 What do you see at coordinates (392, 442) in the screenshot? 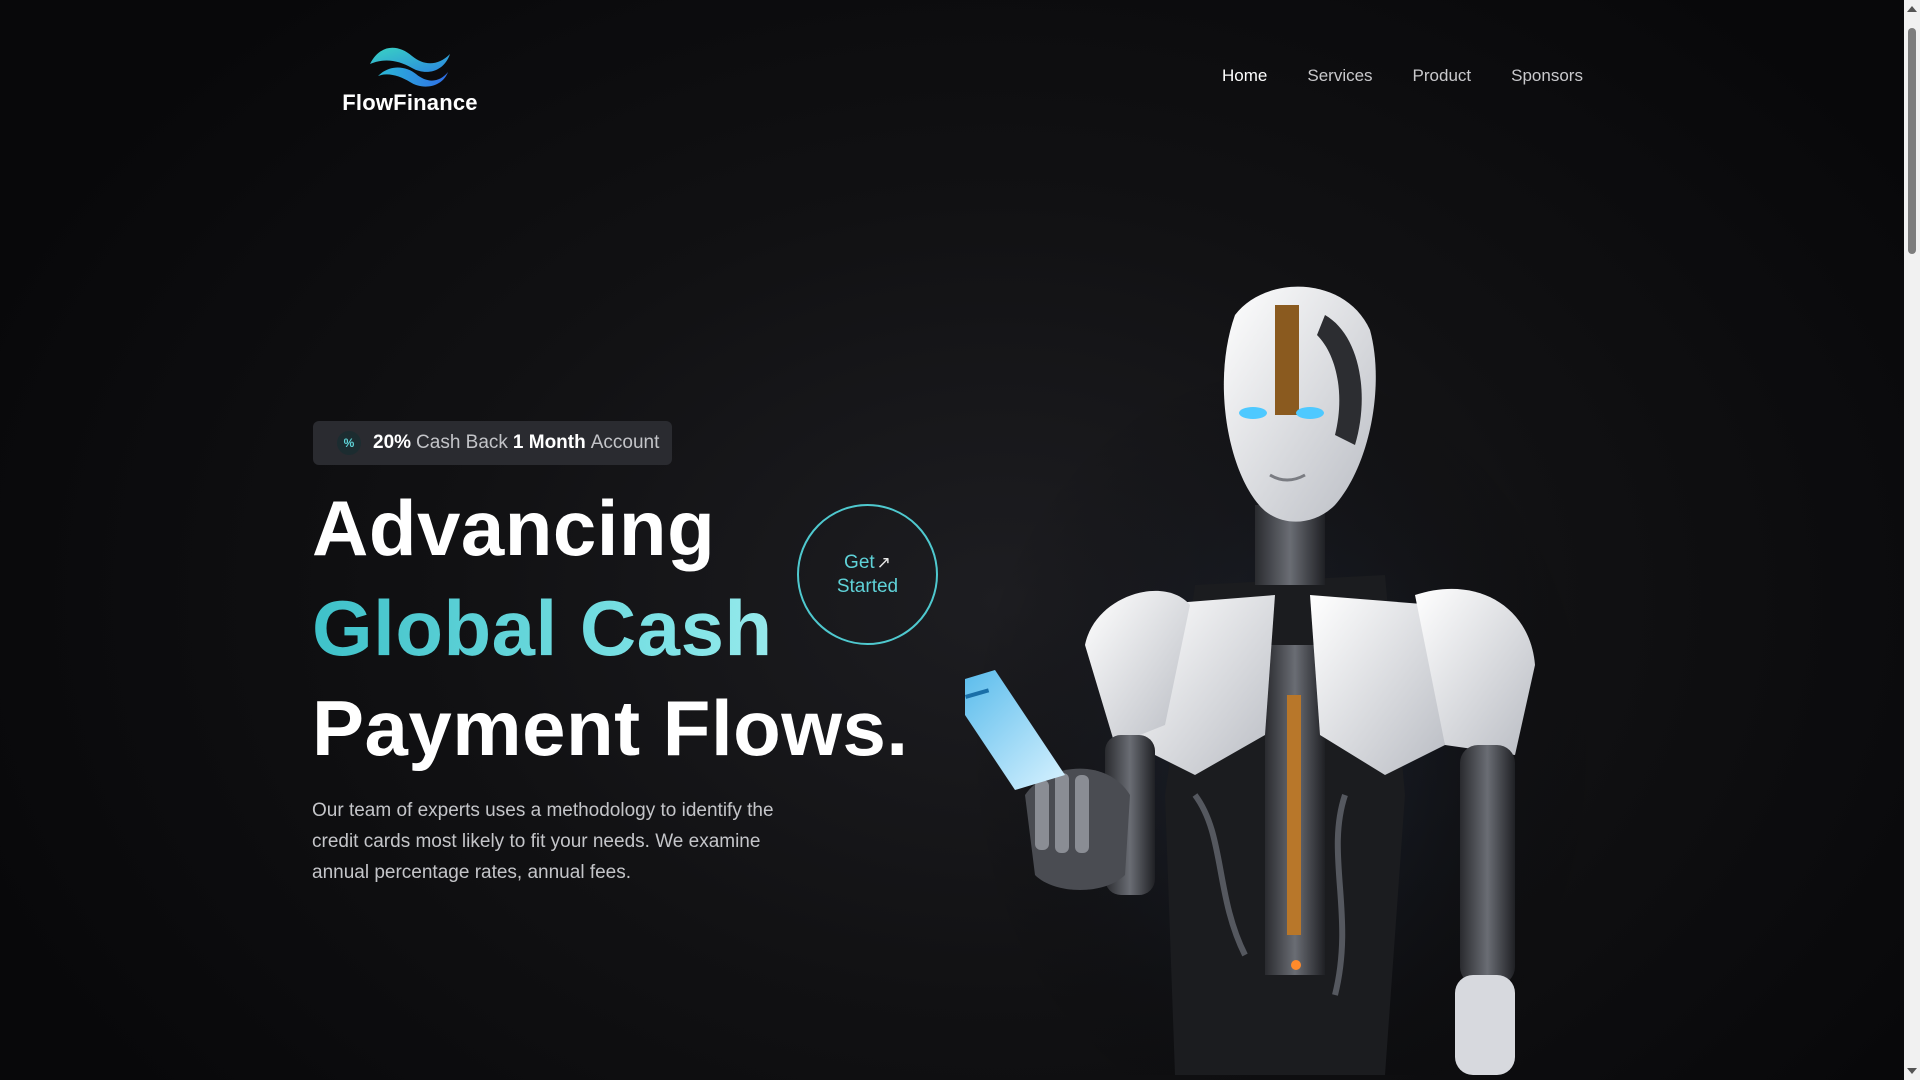
I see `badge-percent: 20%` at bounding box center [392, 442].